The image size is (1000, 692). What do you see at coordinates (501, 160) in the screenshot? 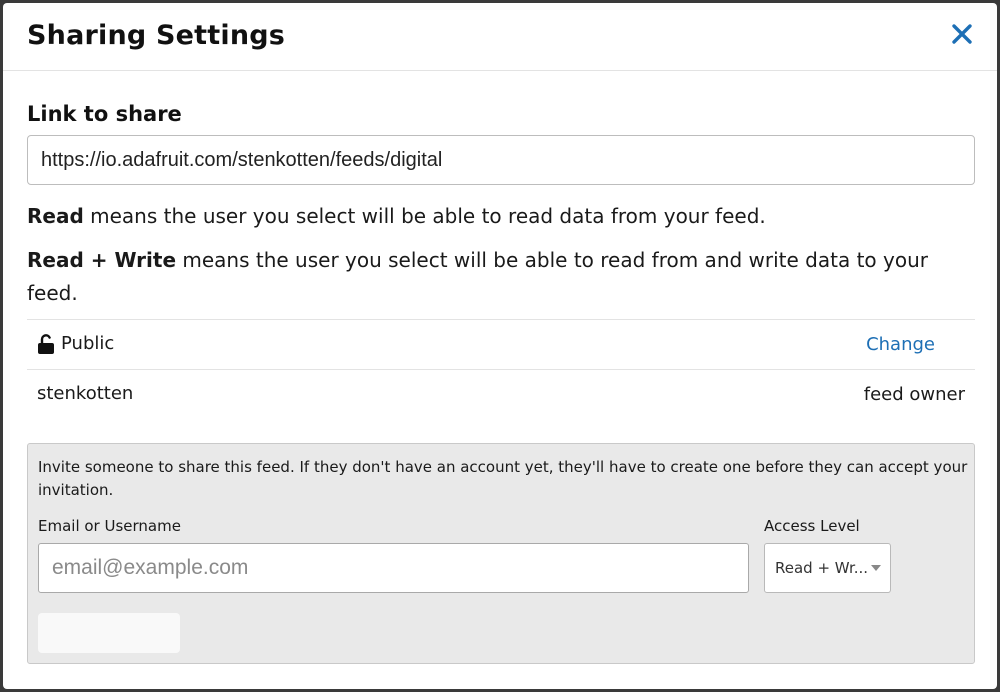
I see `share-link-field` at bounding box center [501, 160].